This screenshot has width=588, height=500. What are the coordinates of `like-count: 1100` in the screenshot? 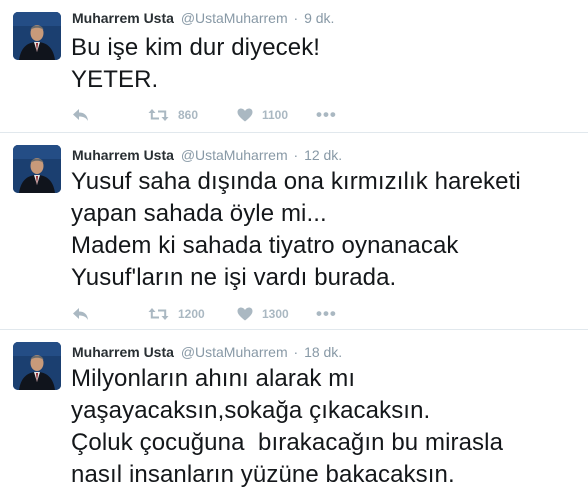 It's located at (275, 115).